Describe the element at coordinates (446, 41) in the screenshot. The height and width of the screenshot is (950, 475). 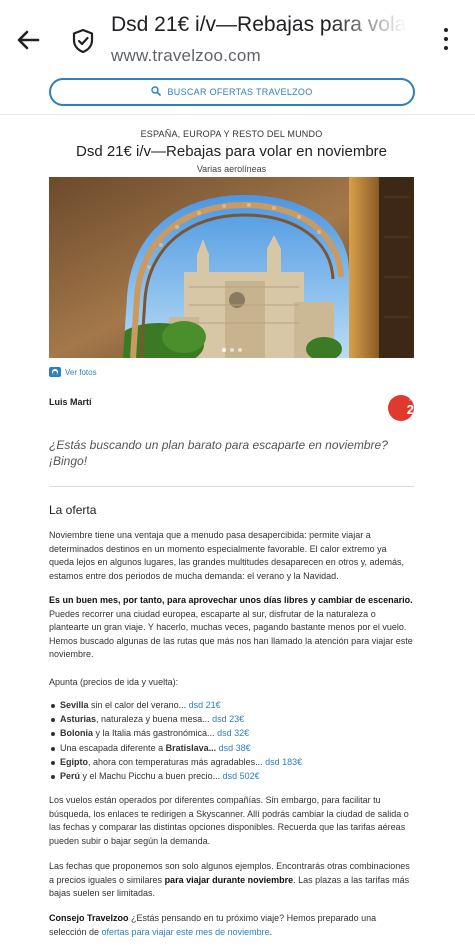
I see `more-options-icon` at that location.